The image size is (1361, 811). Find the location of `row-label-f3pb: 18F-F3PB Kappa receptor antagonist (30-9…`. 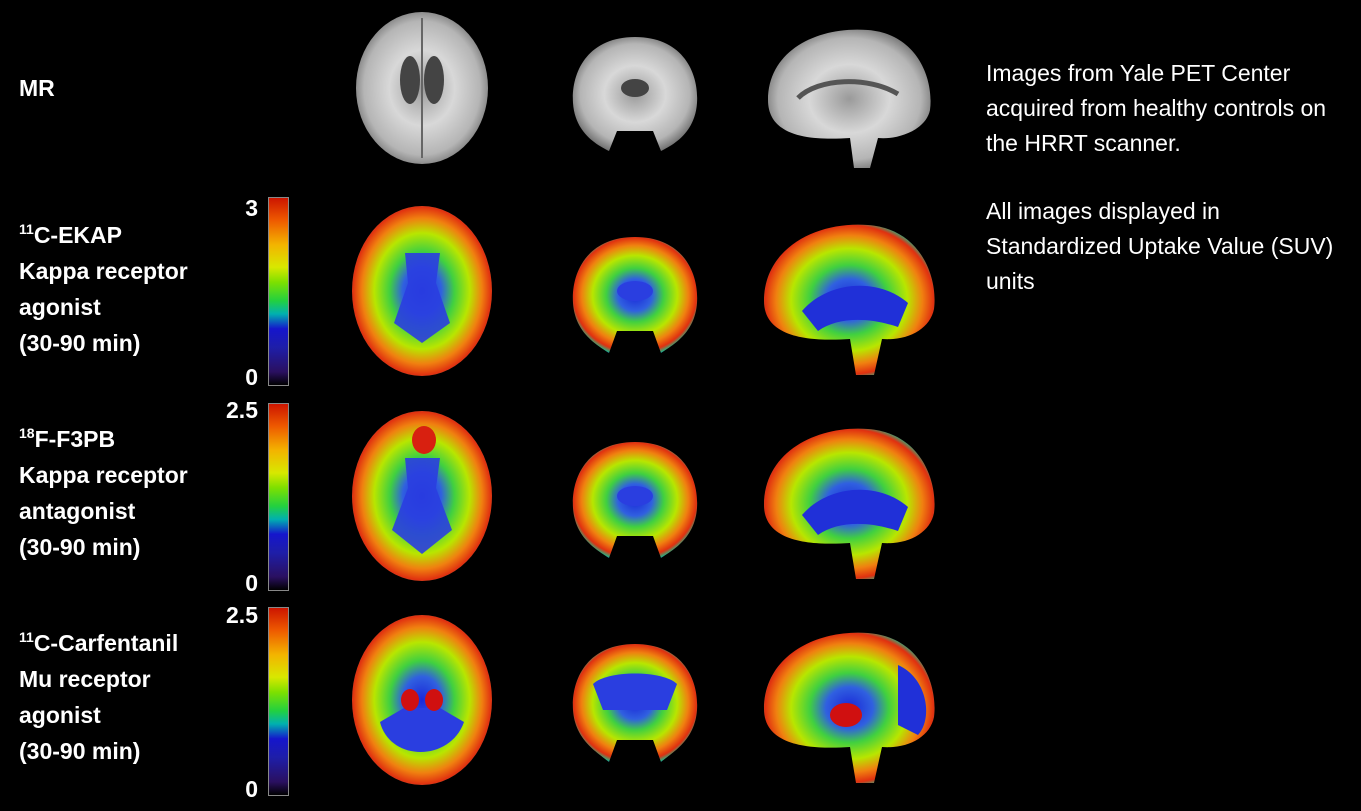

row-label-f3pb: 18F-F3PB Kappa receptor antagonist (30-9… is located at coordinates (103, 493).